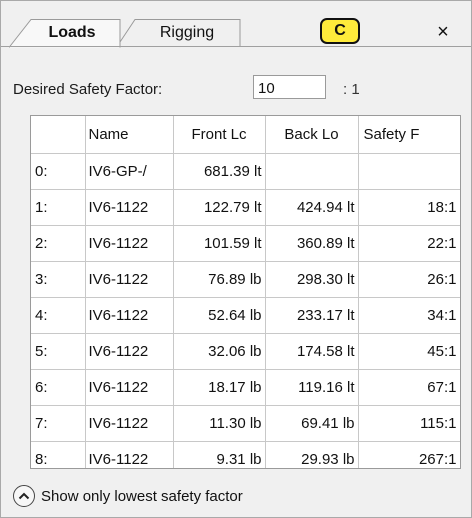 Image resolution: width=472 pixels, height=518 pixels. I want to click on row-index: 0:, so click(58, 171).